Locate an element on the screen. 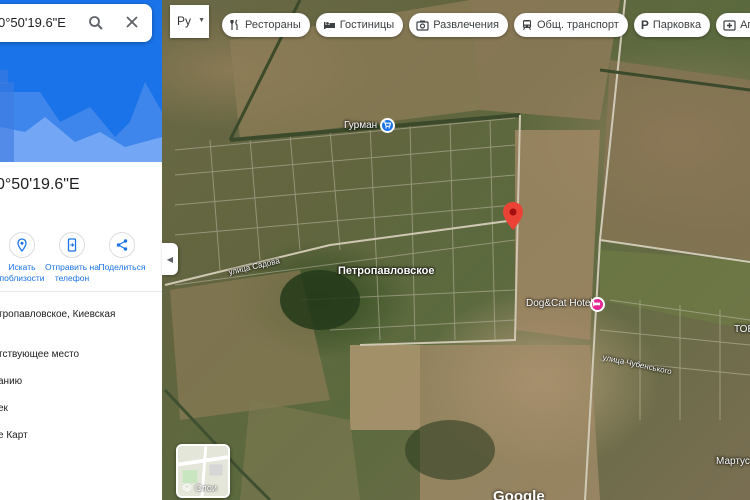 The width and height of the screenshot is (750, 500). pharmacy-icon is located at coordinates (729, 25).